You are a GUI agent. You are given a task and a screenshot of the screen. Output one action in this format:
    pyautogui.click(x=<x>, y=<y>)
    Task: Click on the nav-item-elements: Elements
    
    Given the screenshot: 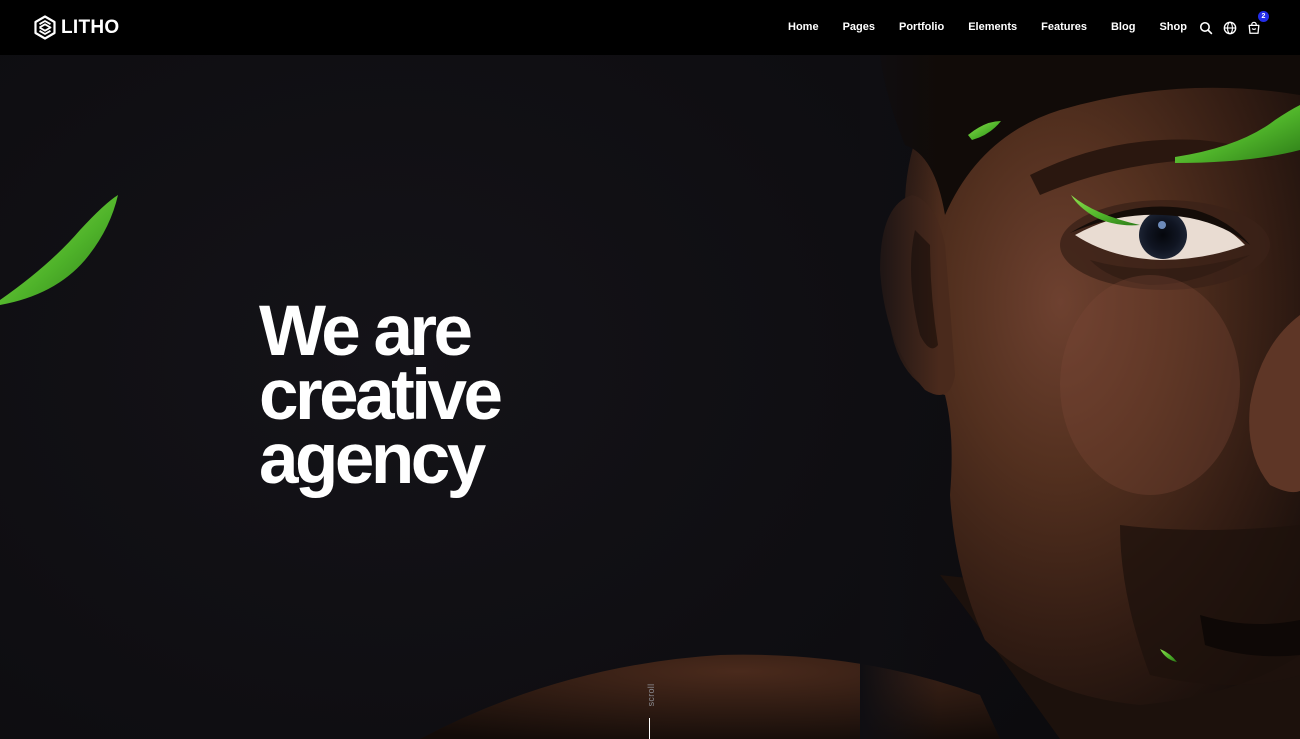 What is the action you would take?
    pyautogui.click(x=992, y=27)
    